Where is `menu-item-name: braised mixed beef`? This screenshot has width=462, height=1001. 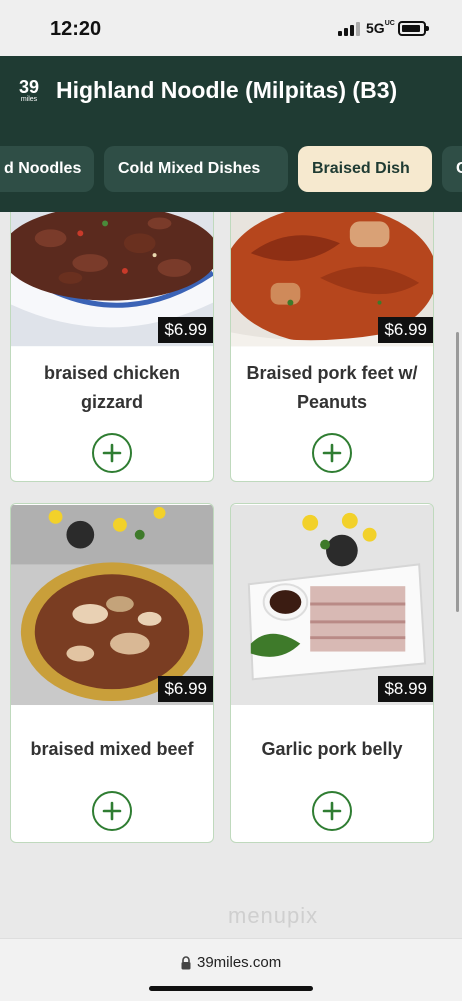
menu-item-name: braised mixed beef is located at coordinates (112, 749).